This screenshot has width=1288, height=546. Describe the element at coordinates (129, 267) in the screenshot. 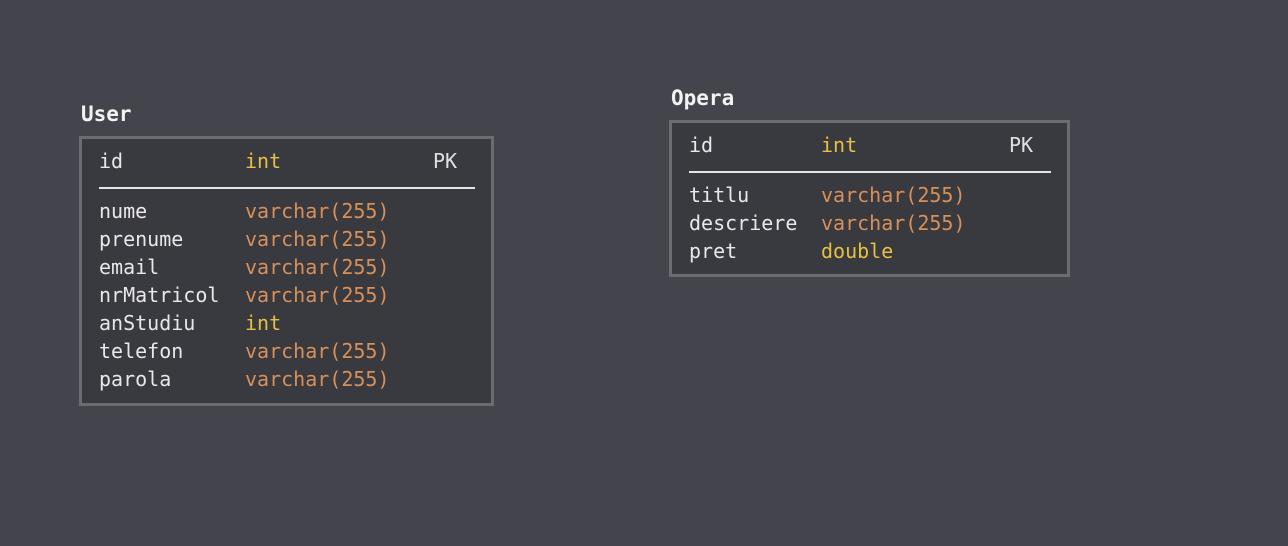

I see `field-name: email` at that location.